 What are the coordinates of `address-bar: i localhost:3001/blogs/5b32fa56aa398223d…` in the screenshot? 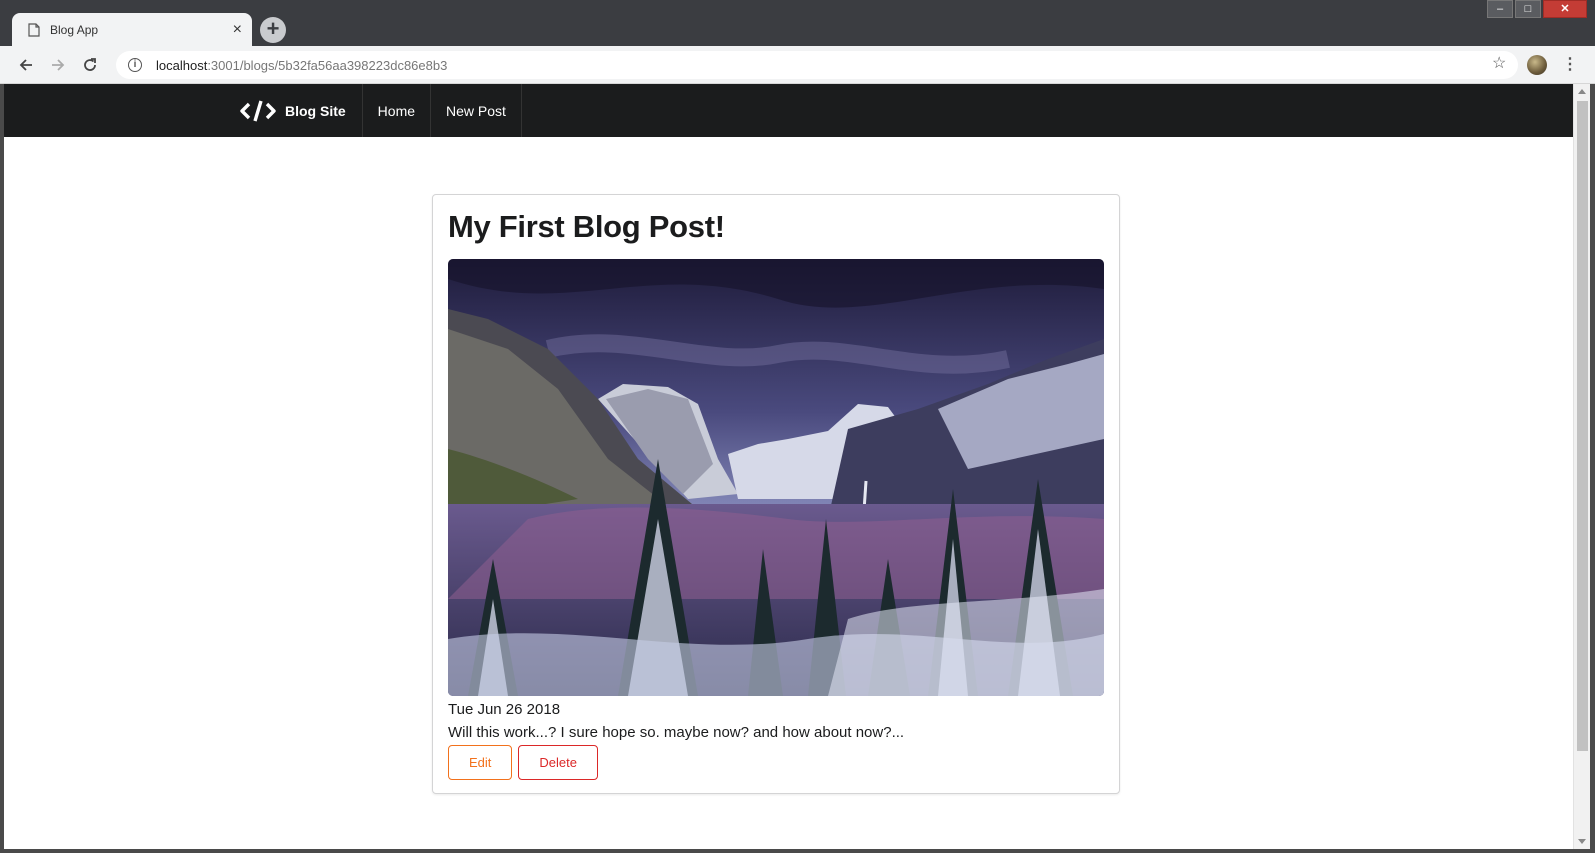 It's located at (817, 65).